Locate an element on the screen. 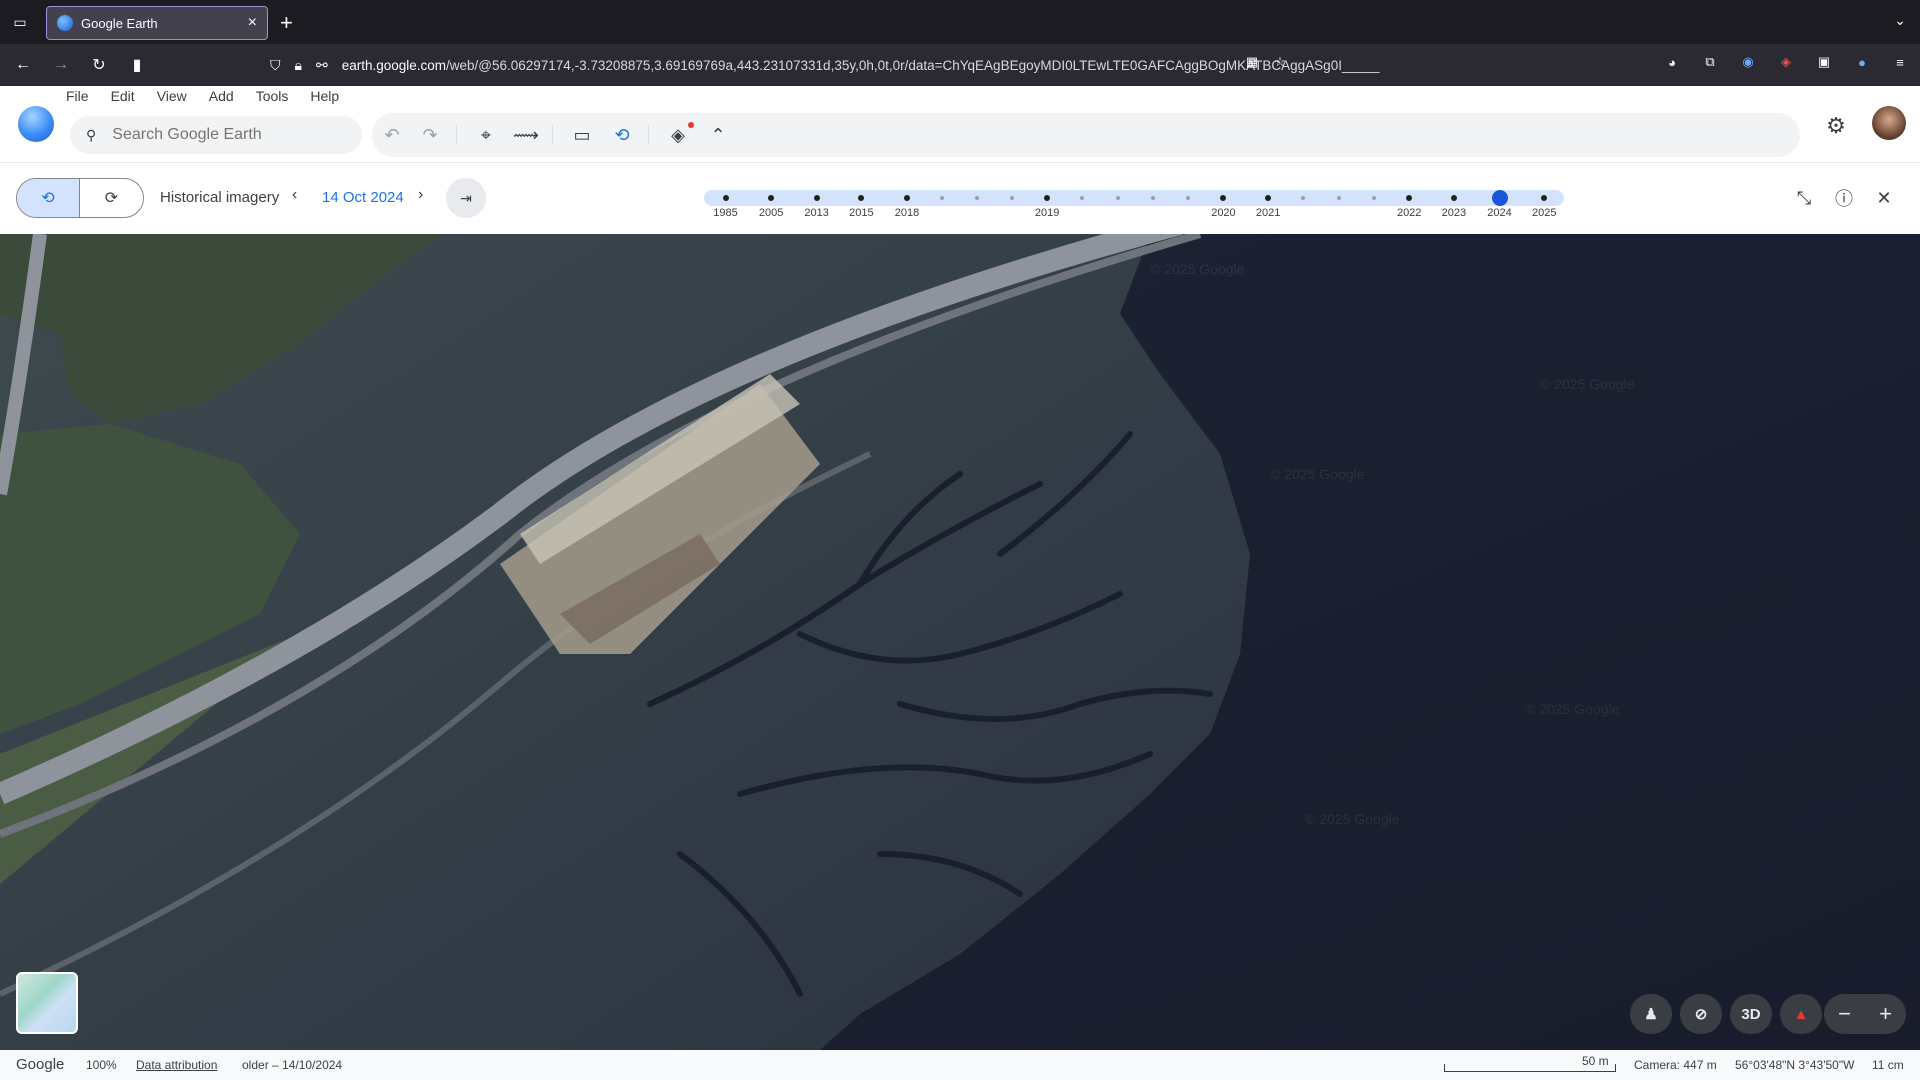 Image resolution: width=1920 pixels, height=1080 pixels. back-icon: ← is located at coordinates (23, 65).